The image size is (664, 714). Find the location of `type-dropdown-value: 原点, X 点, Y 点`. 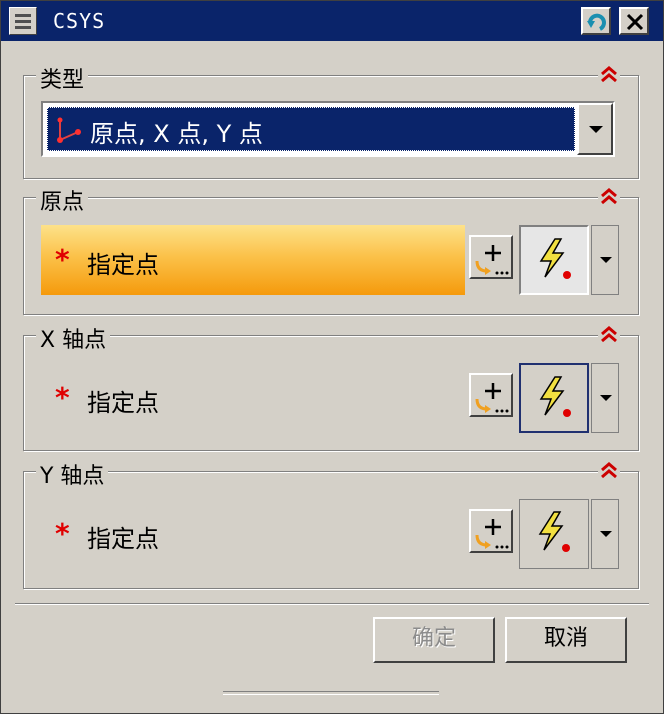

type-dropdown-value: 原点, X 点, Y 点 is located at coordinates (176, 134).